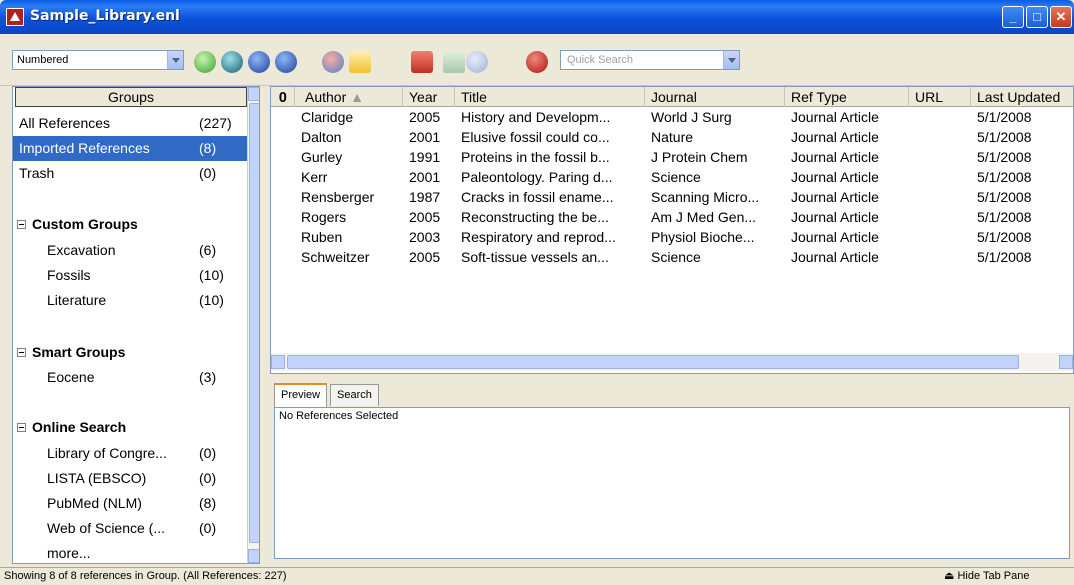 This screenshot has height=585, width=1074. What do you see at coordinates (691, 117) in the screenshot?
I see `cell-journal: World J Surg` at bounding box center [691, 117].